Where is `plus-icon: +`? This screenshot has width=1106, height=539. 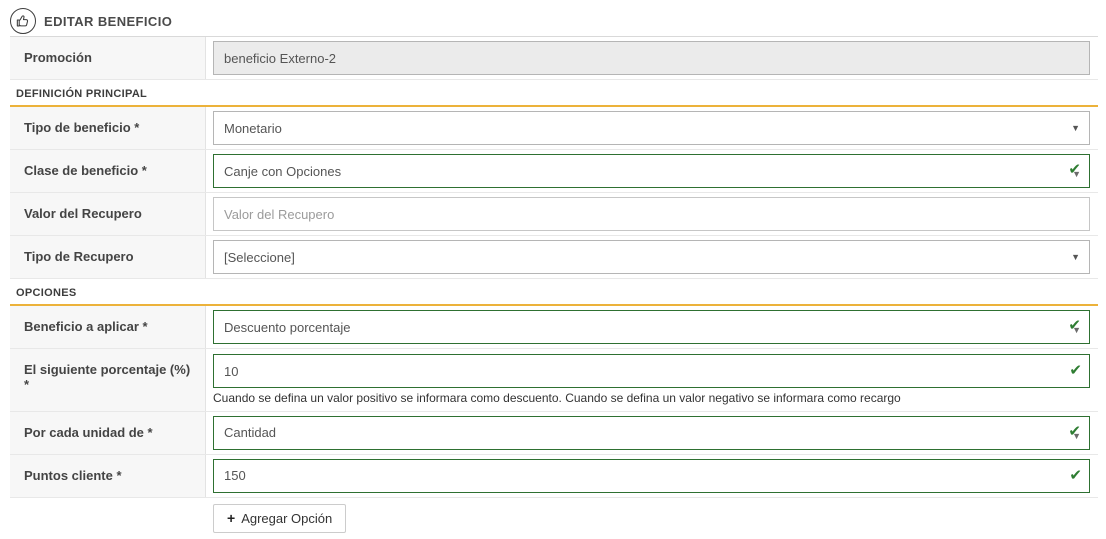
plus-icon: + is located at coordinates (231, 518).